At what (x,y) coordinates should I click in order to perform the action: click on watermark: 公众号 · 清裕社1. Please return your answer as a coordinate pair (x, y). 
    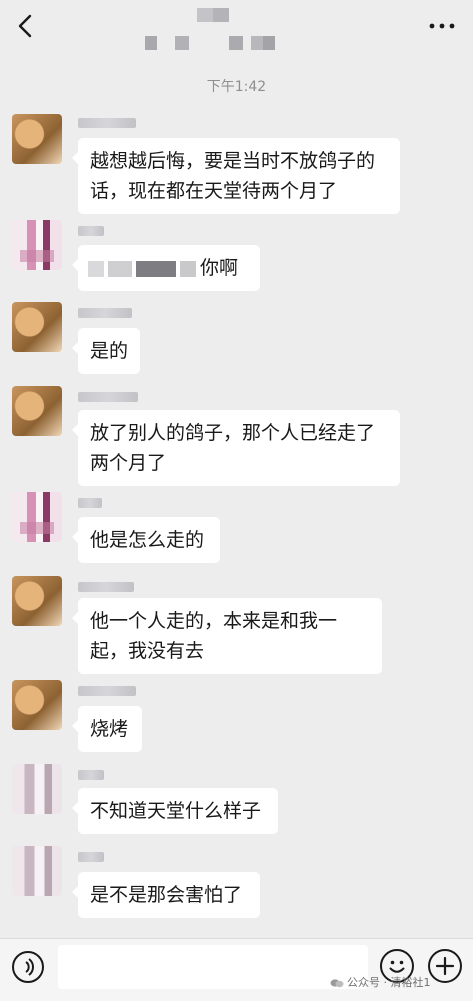
    Looking at the image, I should click on (380, 982).